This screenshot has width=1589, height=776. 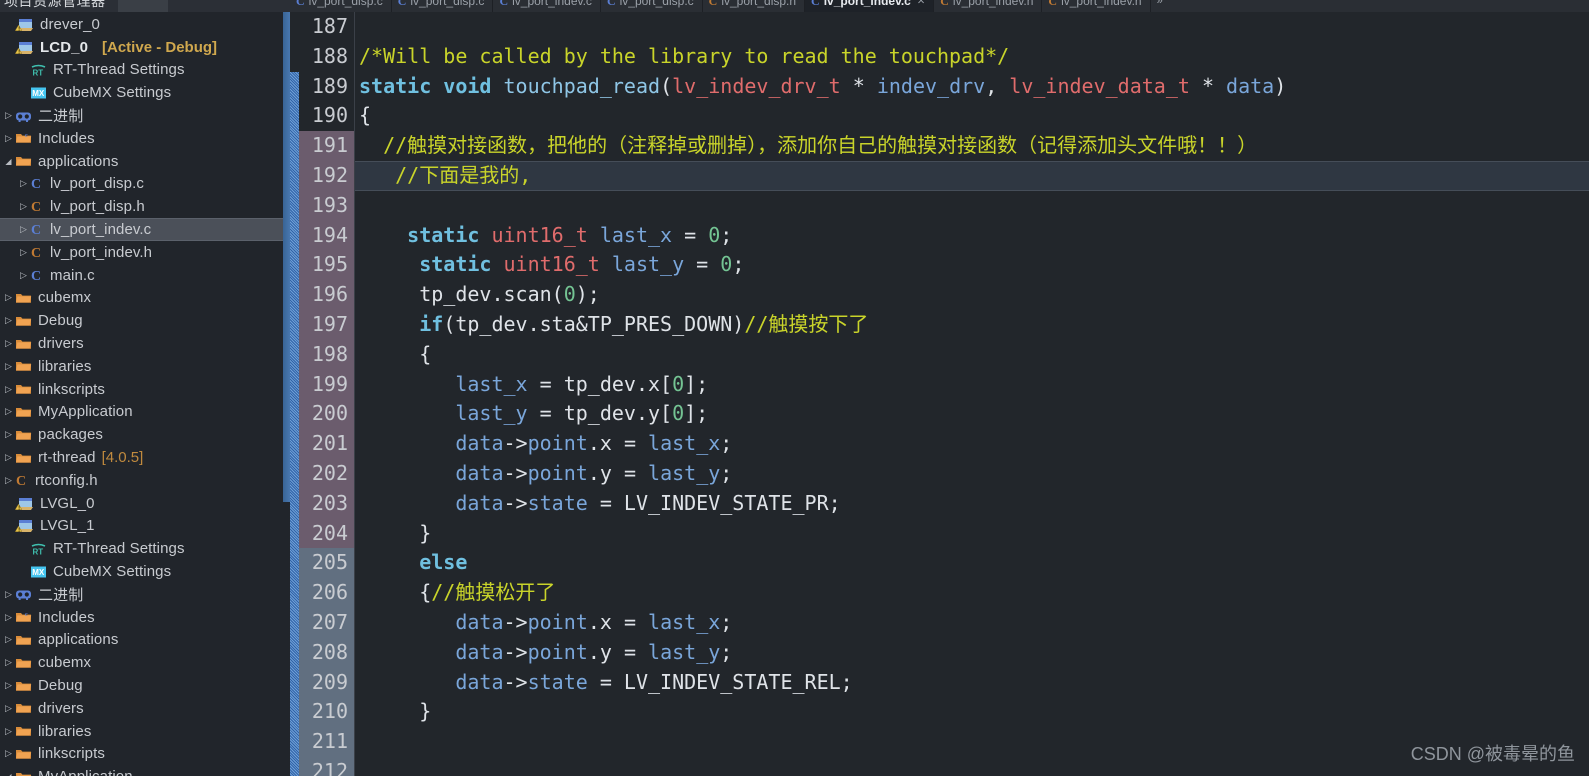 What do you see at coordinates (972, 414) in the screenshot?
I see `code-line: last_y = tp_dev.y[0];` at bounding box center [972, 414].